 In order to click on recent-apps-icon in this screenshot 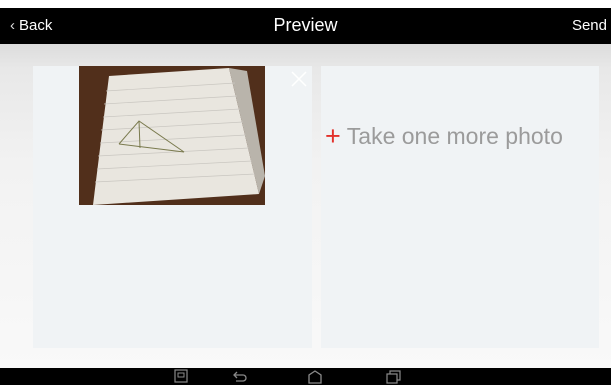, I will do `click(393, 377)`.